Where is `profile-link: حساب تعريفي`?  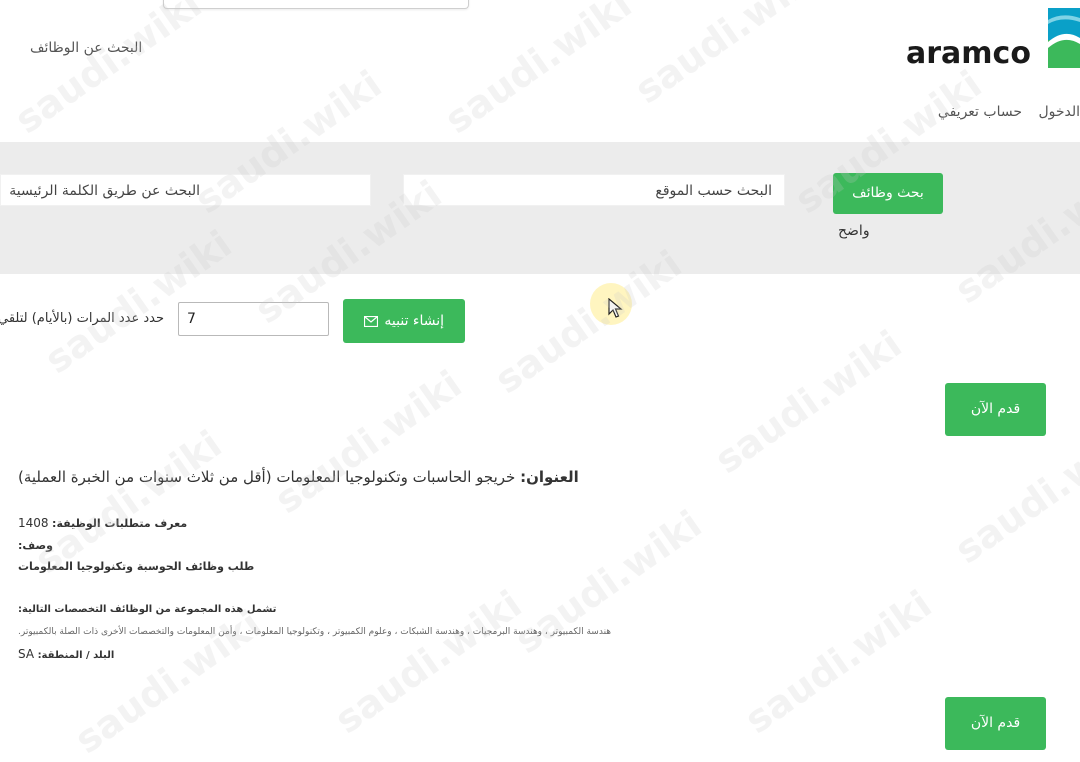 profile-link: حساب تعريفي is located at coordinates (980, 112).